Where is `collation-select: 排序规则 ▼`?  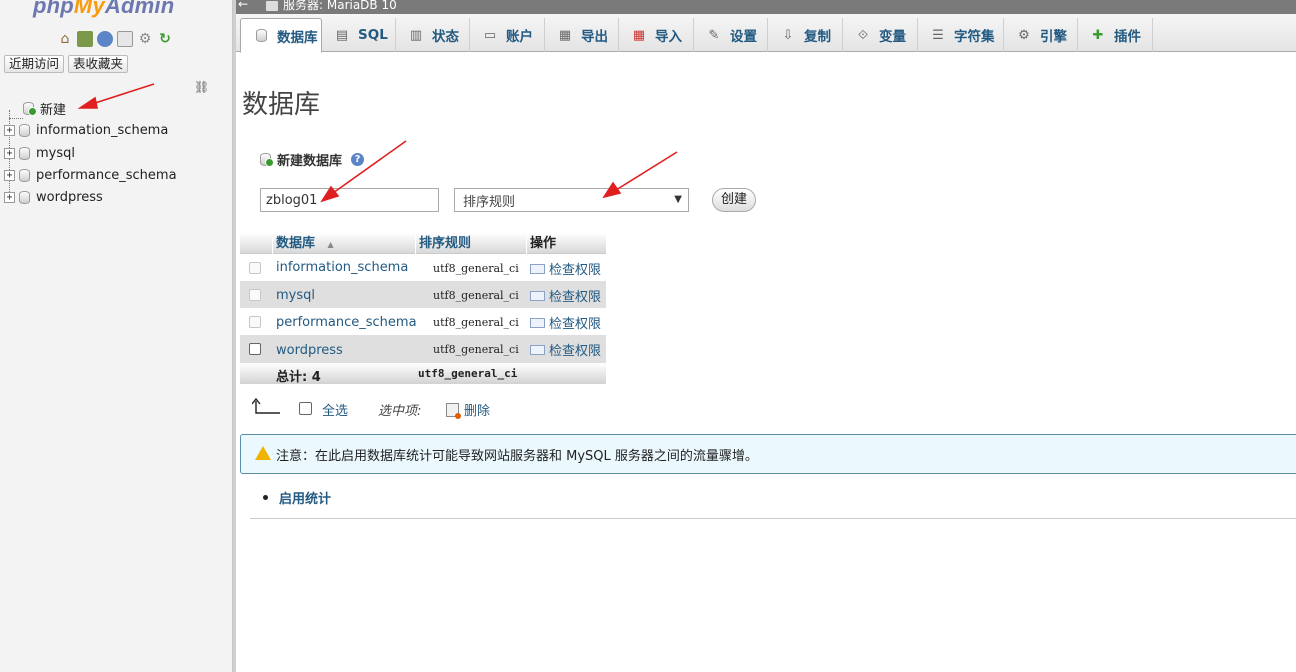
collation-select: 排序规则 ▼ is located at coordinates (571, 200).